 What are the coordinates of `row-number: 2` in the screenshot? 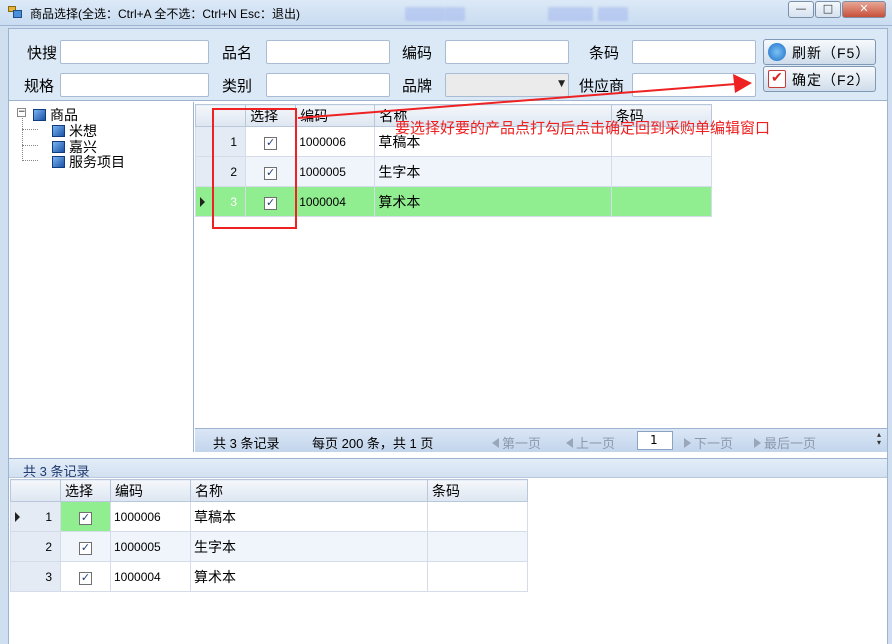 It's located at (35, 546).